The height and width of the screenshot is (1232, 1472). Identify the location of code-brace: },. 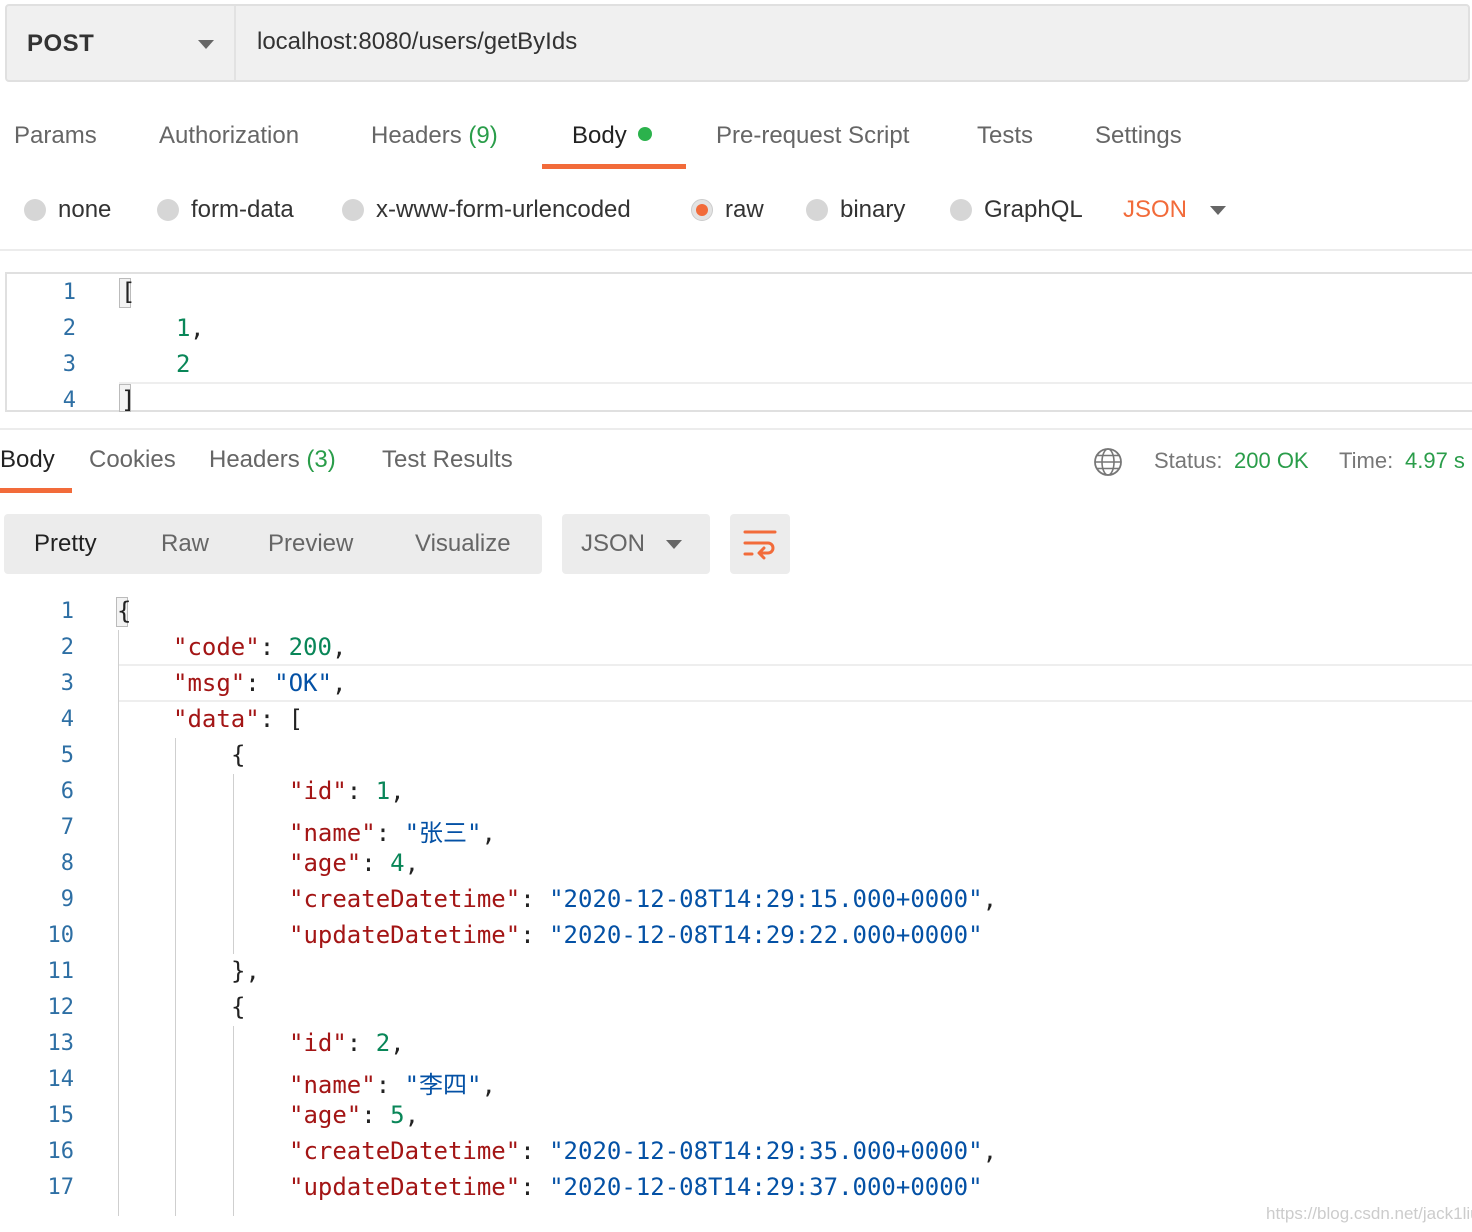
(245, 971).